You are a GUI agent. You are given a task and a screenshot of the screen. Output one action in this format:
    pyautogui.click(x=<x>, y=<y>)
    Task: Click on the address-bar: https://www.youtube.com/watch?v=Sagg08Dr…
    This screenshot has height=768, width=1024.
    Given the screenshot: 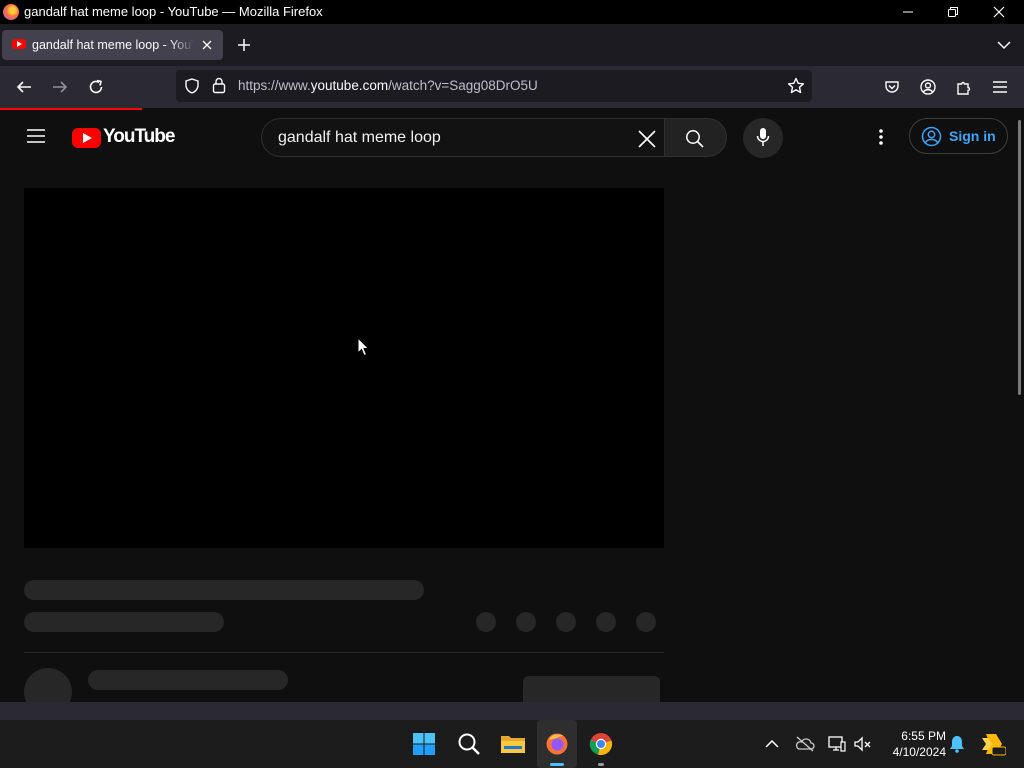 What is the action you would take?
    pyautogui.click(x=494, y=86)
    